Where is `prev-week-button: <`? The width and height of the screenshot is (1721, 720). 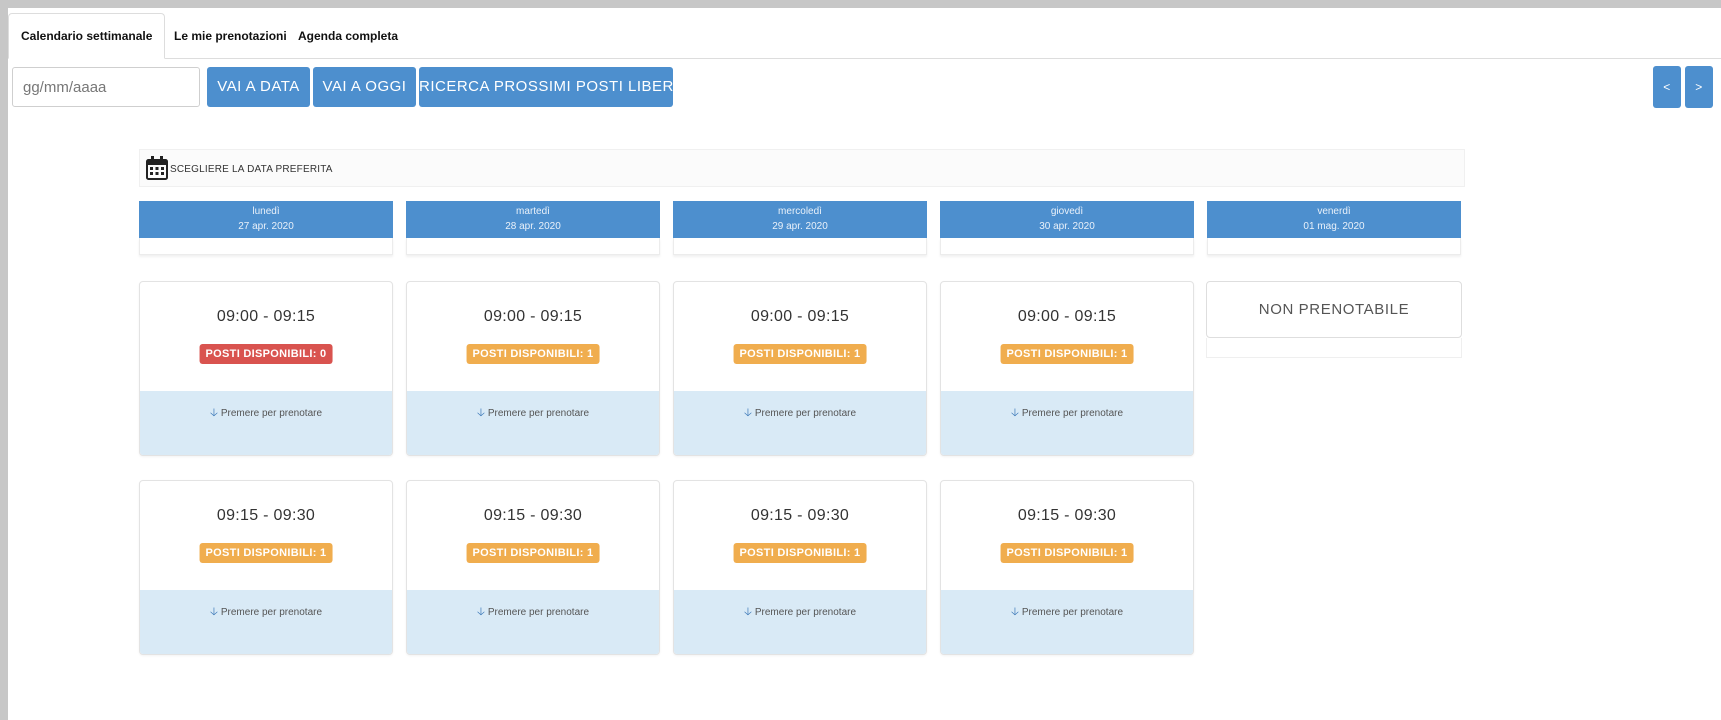
prev-week-button: < is located at coordinates (1667, 87).